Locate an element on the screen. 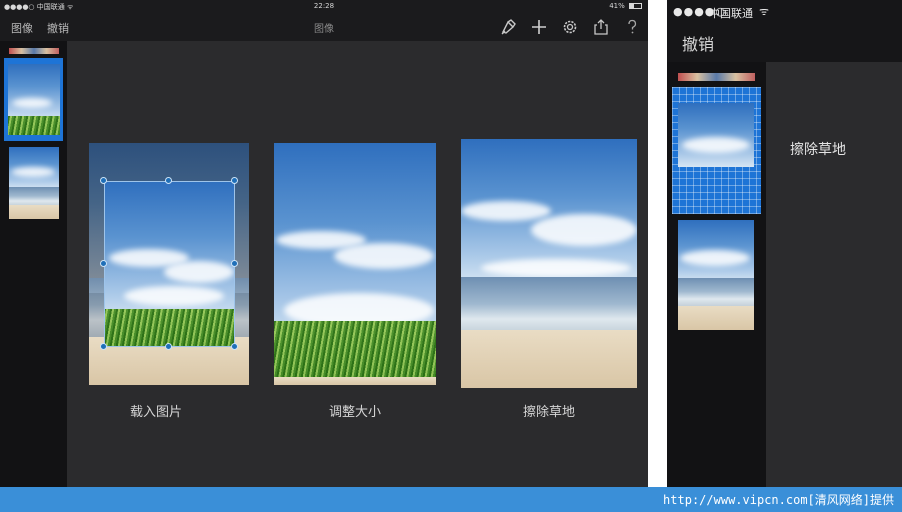 This screenshot has width=902, height=512. panel-divider is located at coordinates (657, 243).